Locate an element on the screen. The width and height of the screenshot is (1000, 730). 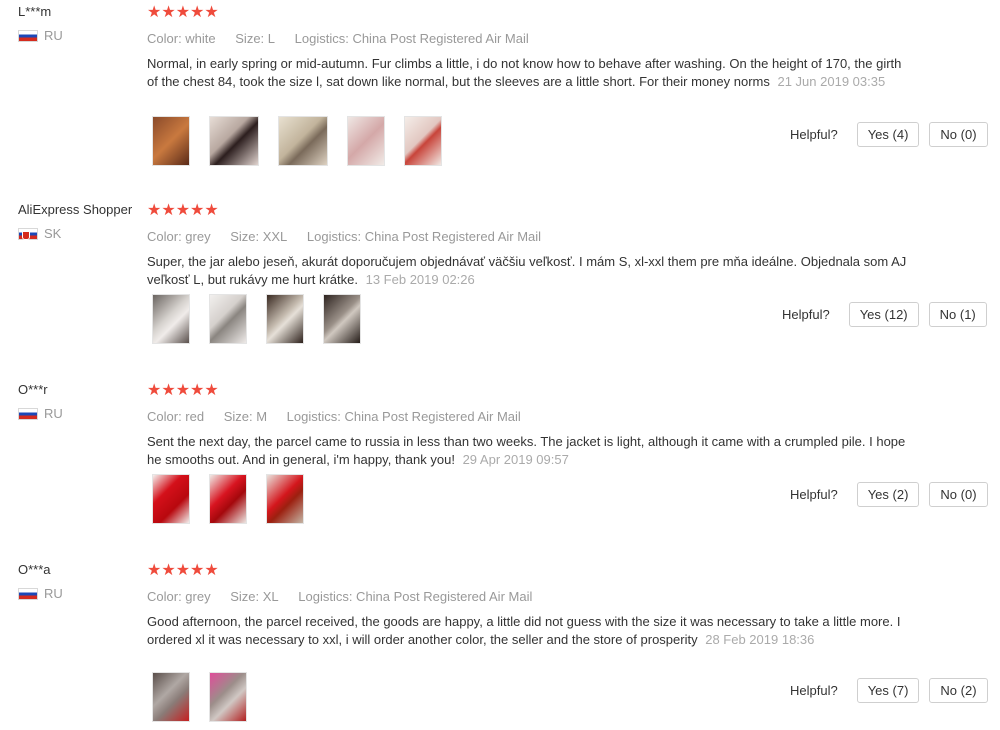
attr-size: Size: M is located at coordinates (245, 416).